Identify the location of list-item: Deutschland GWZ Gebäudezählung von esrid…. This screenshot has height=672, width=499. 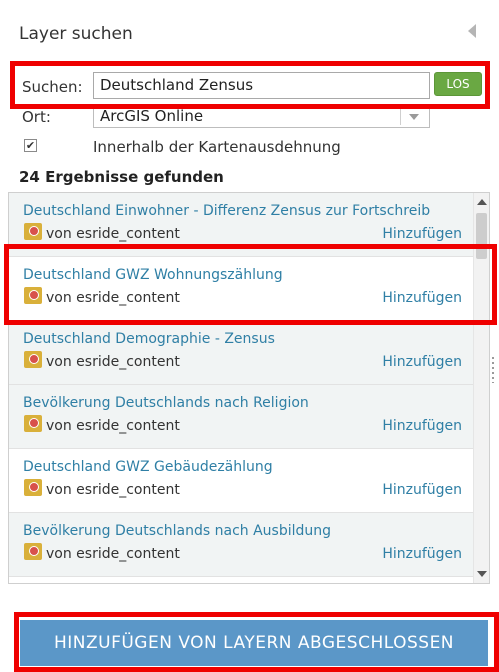
(241, 481).